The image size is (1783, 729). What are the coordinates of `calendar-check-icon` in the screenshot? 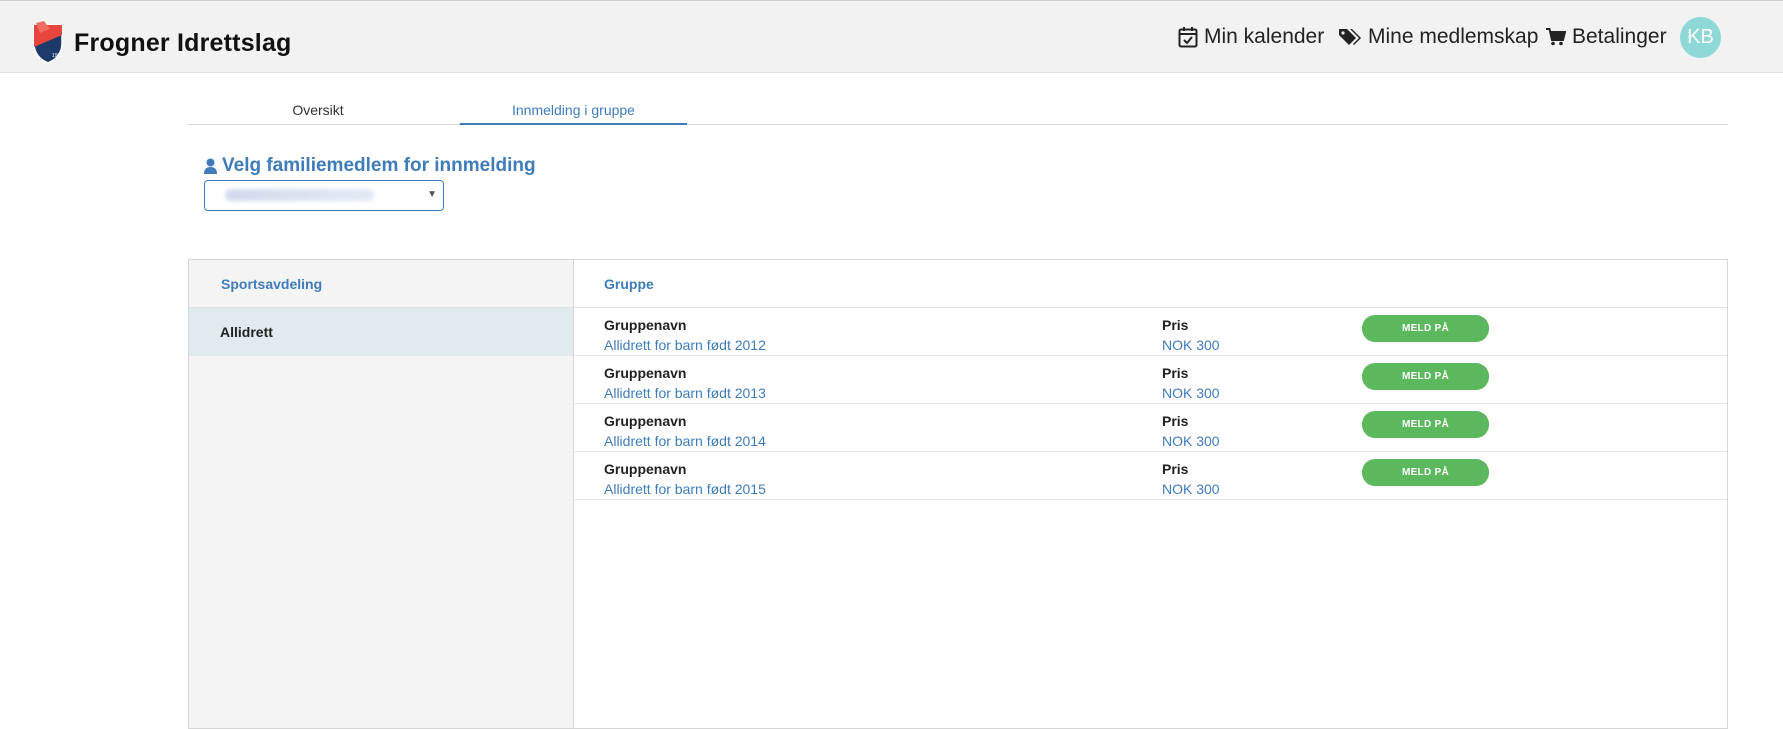 It's located at (1188, 37).